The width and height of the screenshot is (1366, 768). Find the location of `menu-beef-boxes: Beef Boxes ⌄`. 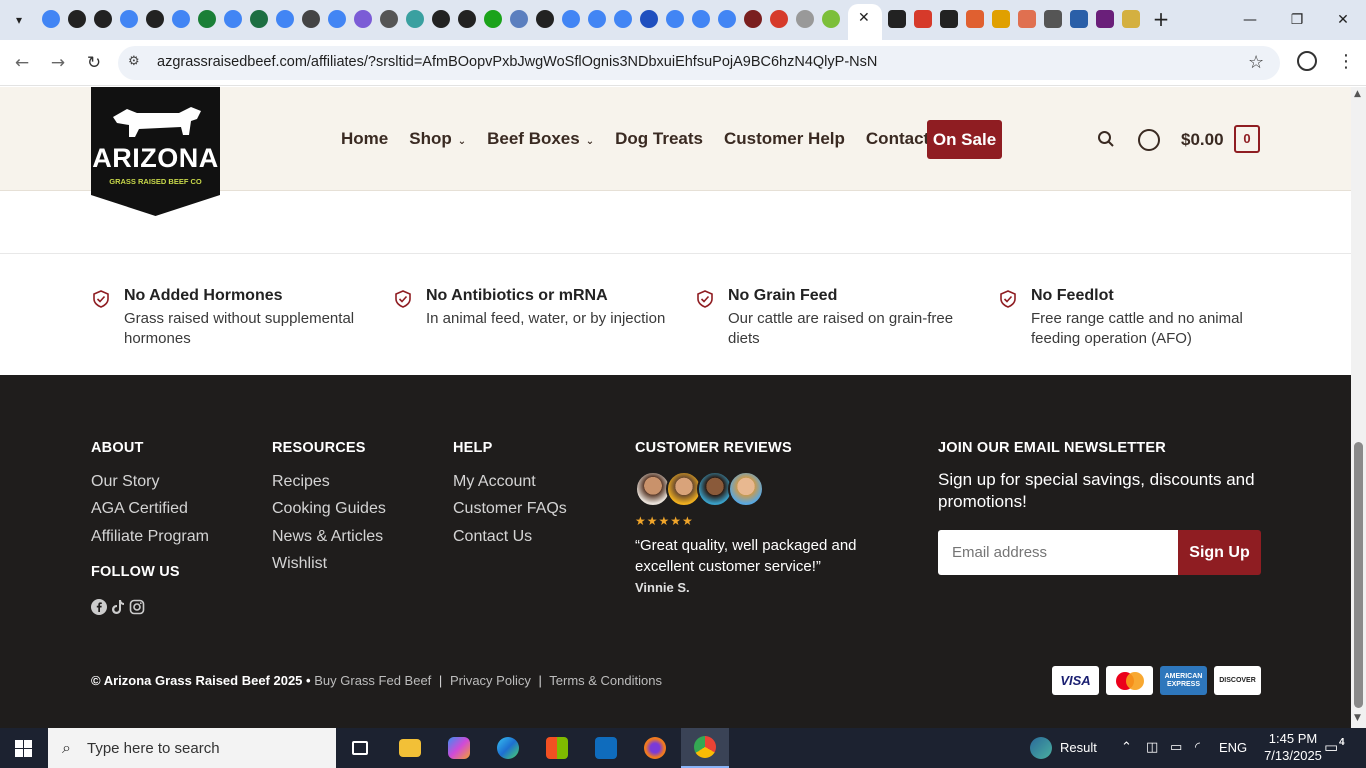

menu-beef-boxes: Beef Boxes ⌄ is located at coordinates (540, 139).